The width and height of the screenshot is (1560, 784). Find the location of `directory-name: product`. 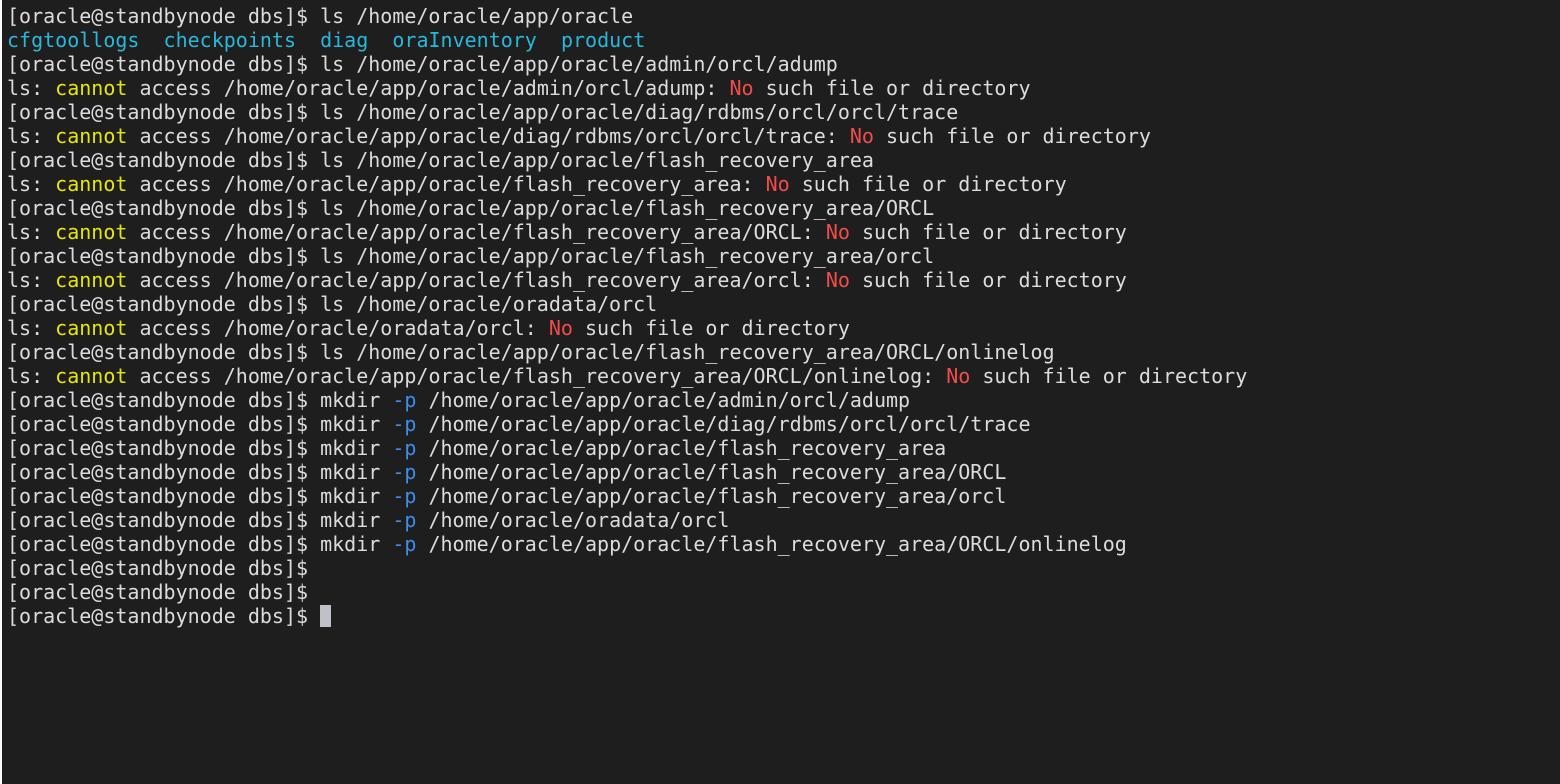

directory-name: product is located at coordinates (603, 40).